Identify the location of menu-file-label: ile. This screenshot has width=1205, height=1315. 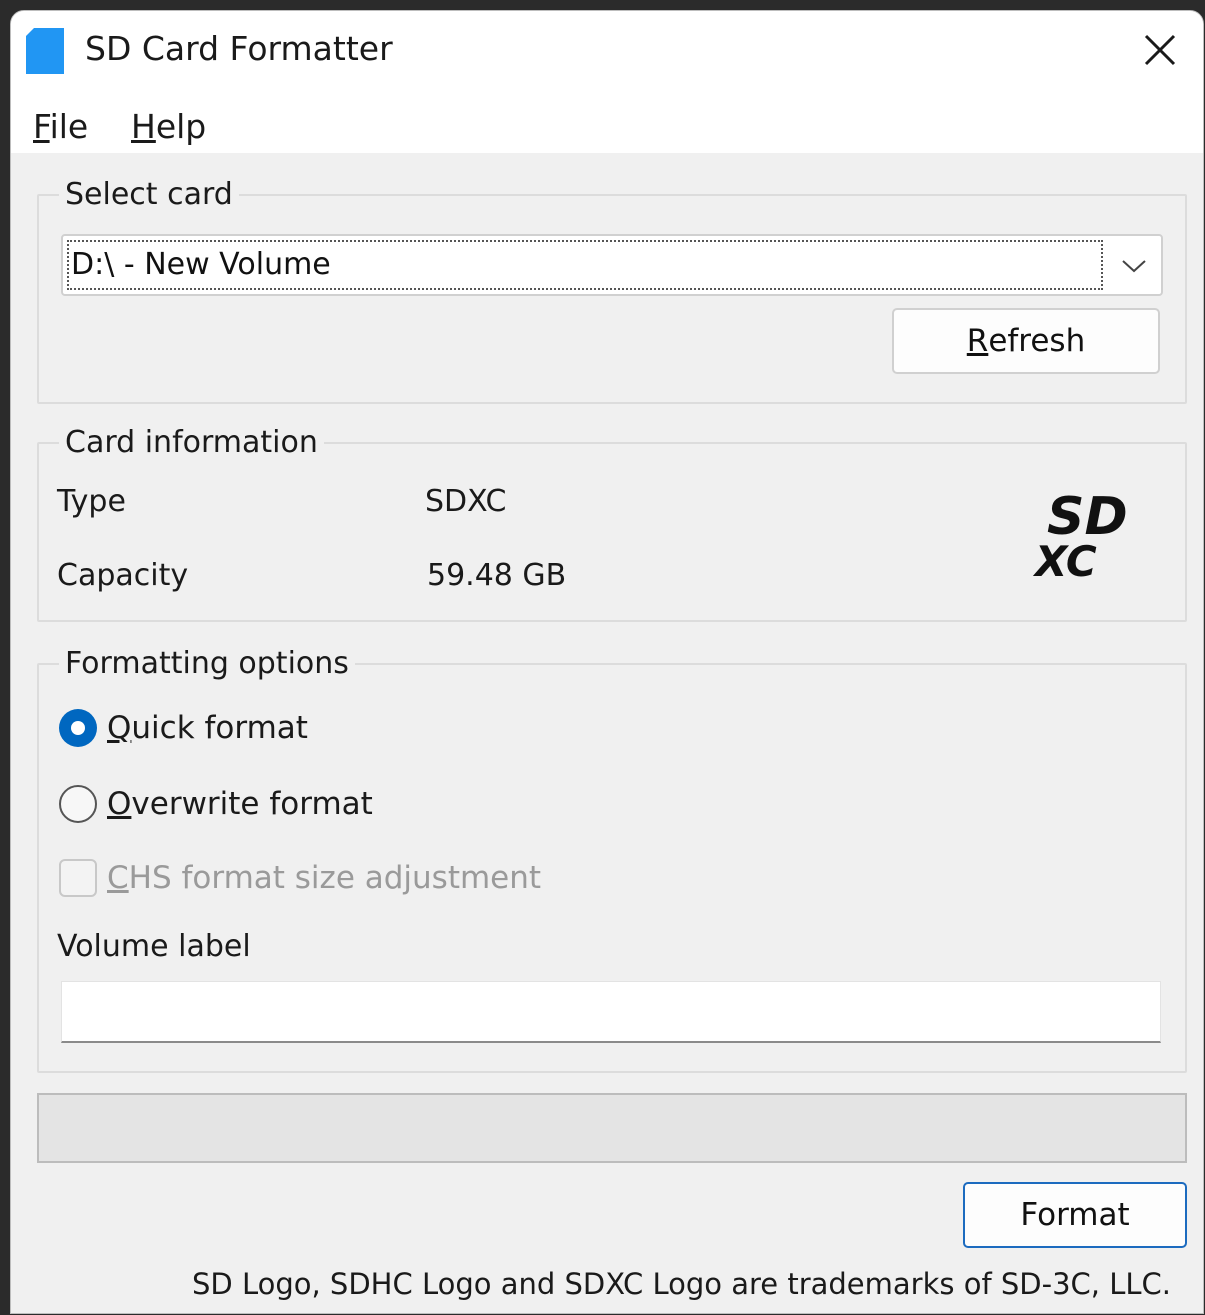
(69, 126).